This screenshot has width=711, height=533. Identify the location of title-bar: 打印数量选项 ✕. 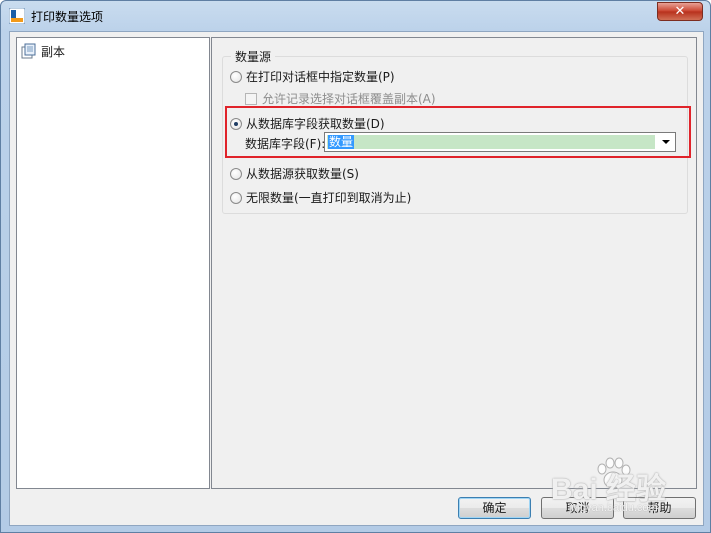
(355, 16).